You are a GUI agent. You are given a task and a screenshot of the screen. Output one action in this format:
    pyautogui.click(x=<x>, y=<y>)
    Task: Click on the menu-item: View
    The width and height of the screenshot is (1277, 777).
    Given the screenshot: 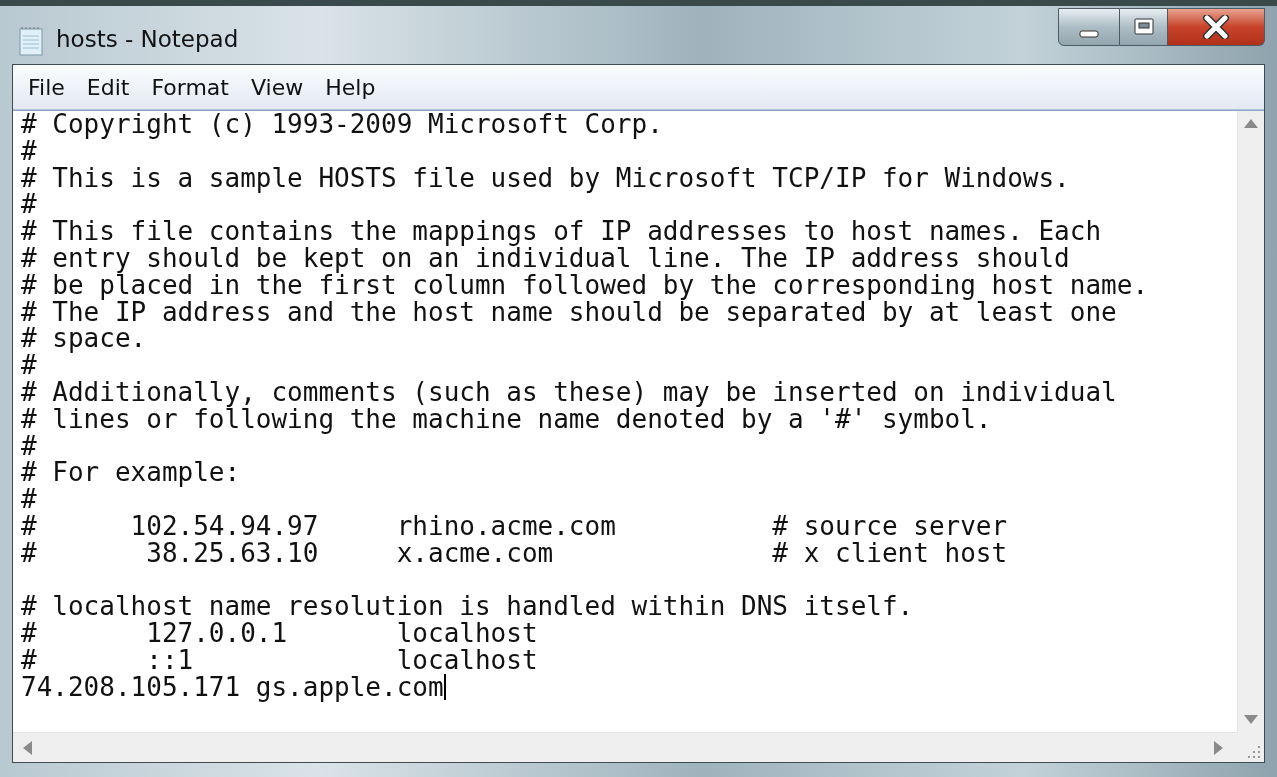 What is the action you would take?
    pyautogui.click(x=277, y=87)
    